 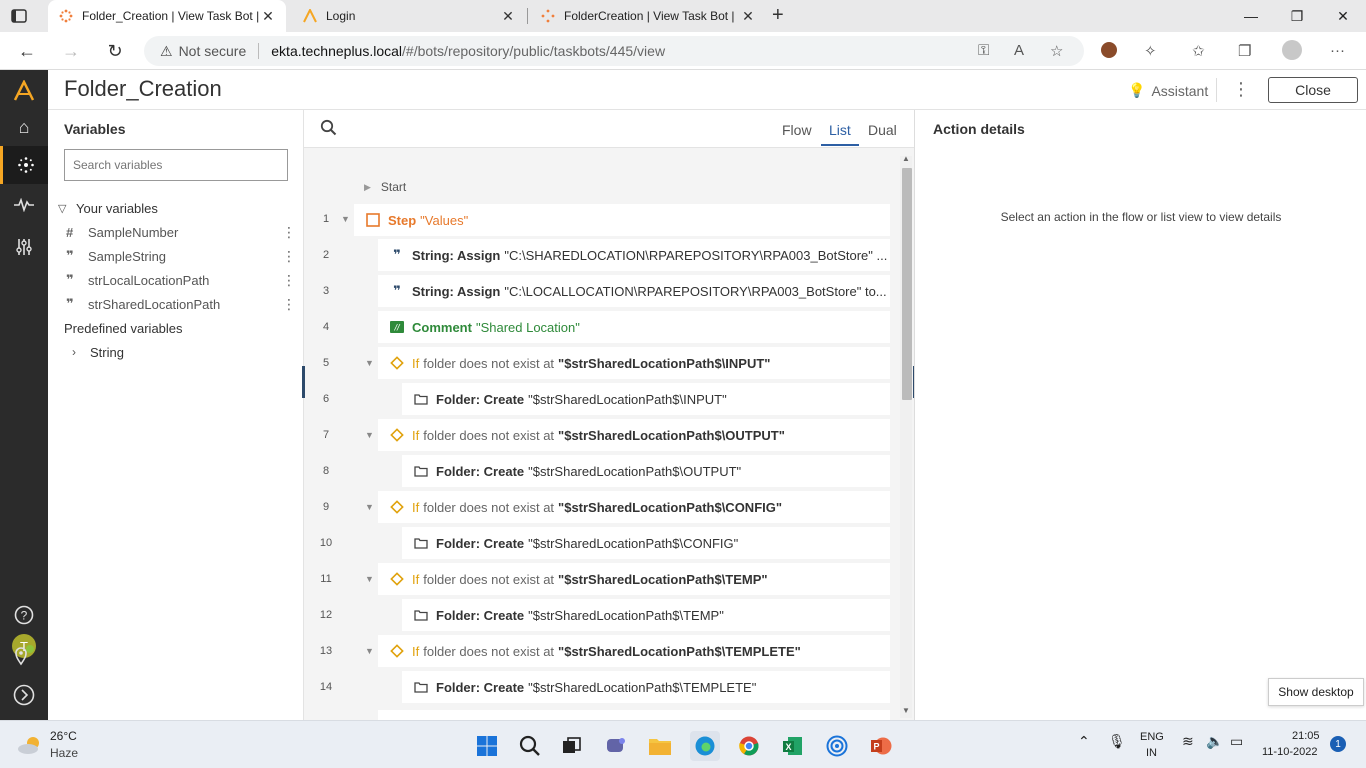 What do you see at coordinates (797, 130) in the screenshot?
I see `tab-flow: Flow` at bounding box center [797, 130].